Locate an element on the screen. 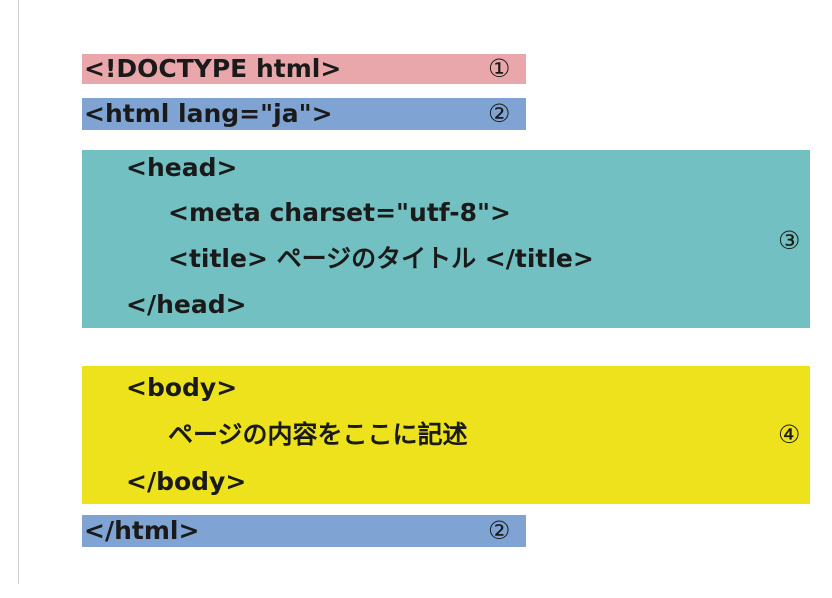 The height and width of the screenshot is (598, 832). body-marker: ④ is located at coordinates (789, 434).